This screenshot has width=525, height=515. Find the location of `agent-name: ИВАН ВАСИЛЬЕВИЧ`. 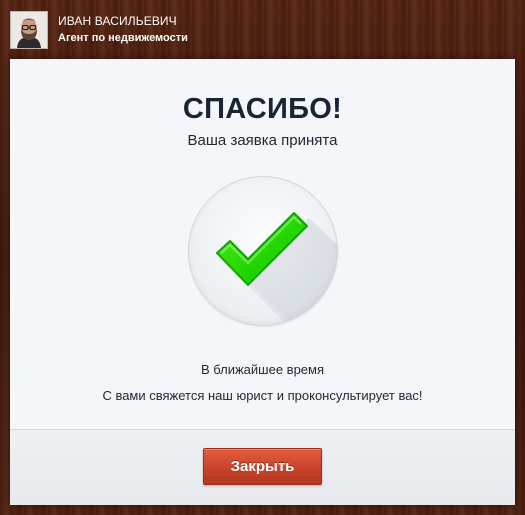

agent-name: ИВАН ВАСИЛЬЕВИЧ is located at coordinates (117, 21).